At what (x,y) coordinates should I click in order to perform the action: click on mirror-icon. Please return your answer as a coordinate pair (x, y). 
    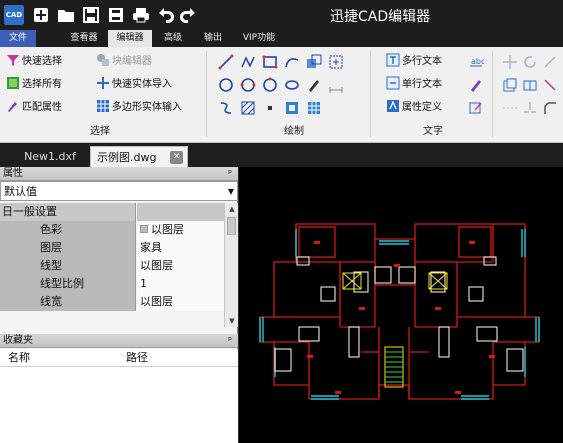
    Looking at the image, I should click on (530, 85).